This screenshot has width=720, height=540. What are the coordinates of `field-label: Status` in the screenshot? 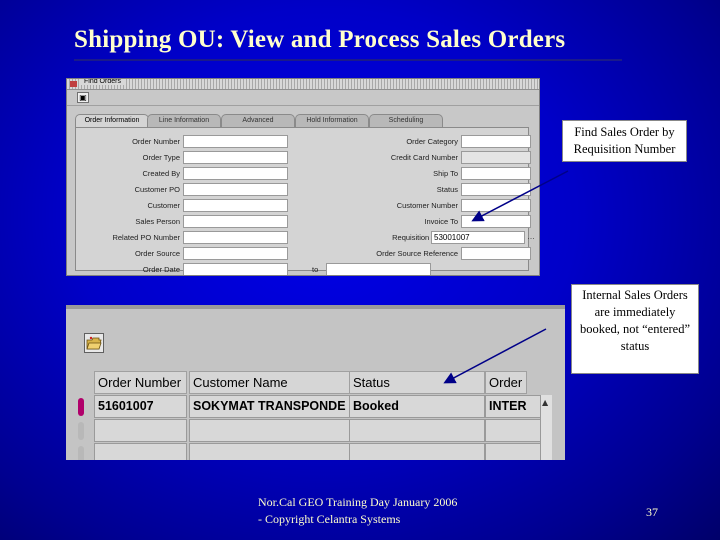 It's located at (447, 189).